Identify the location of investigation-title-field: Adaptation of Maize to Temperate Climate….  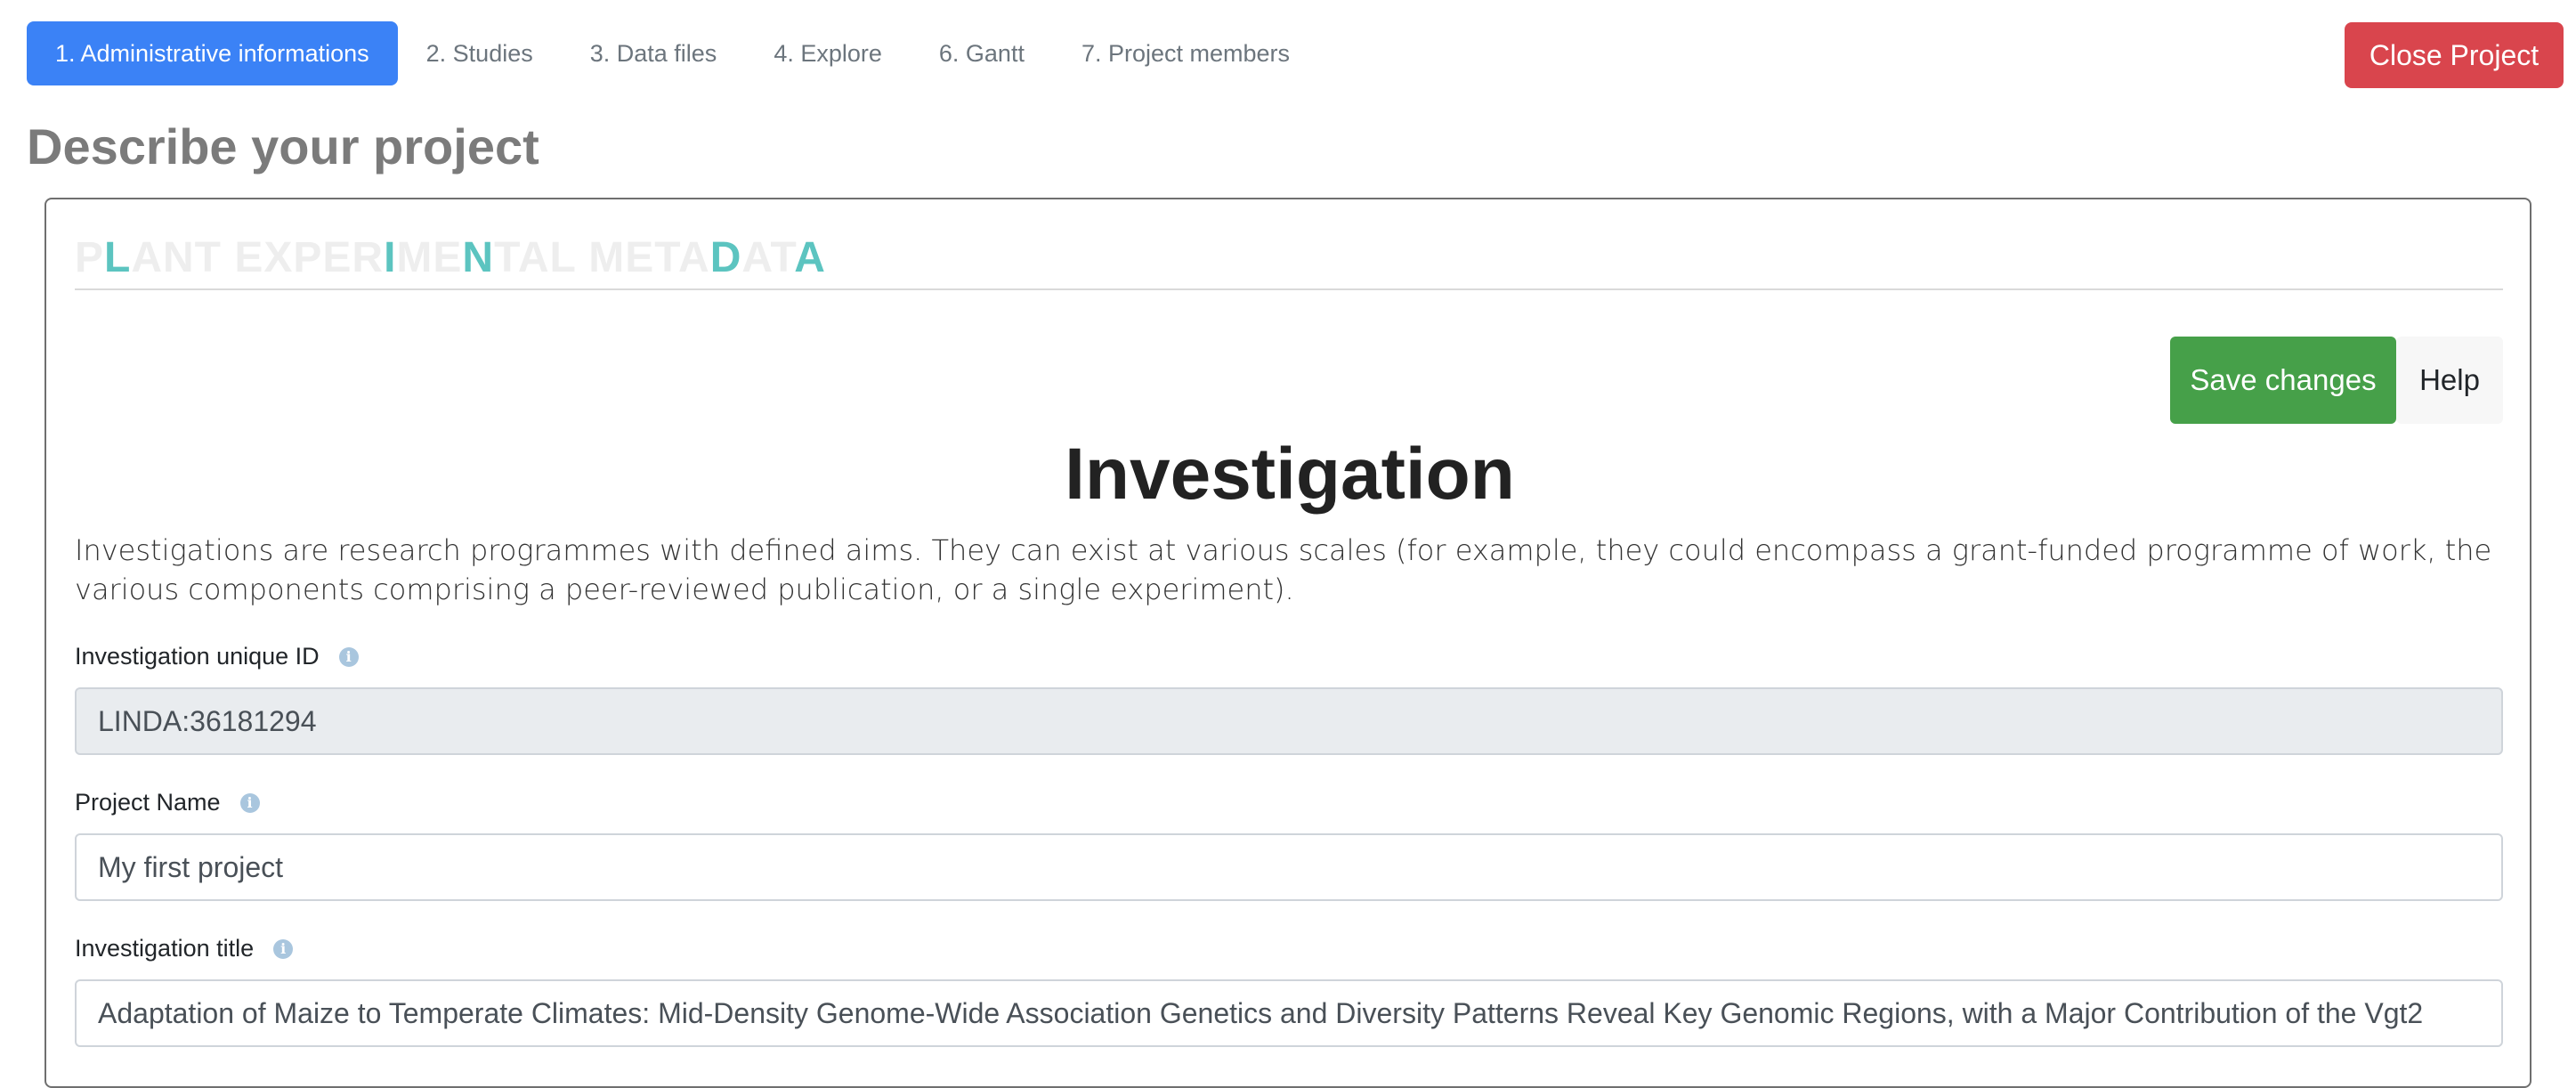
(1289, 1013).